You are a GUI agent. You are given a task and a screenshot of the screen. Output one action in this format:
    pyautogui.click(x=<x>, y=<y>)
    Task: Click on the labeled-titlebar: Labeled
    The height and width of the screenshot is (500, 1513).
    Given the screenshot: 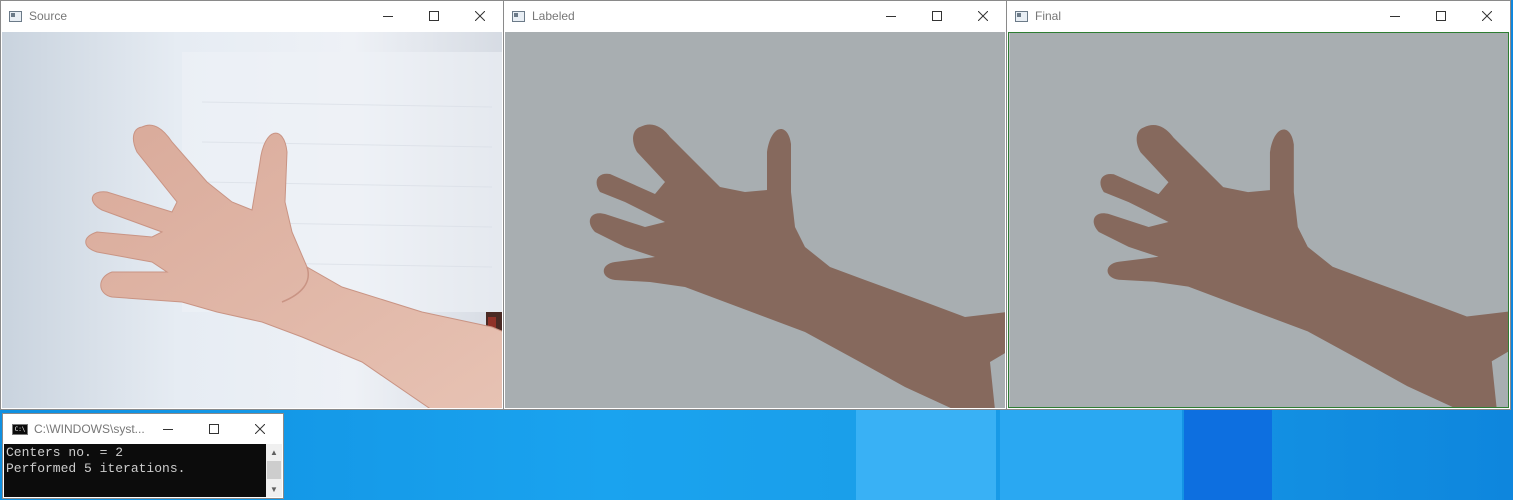 What is the action you would take?
    pyautogui.click(x=755, y=16)
    